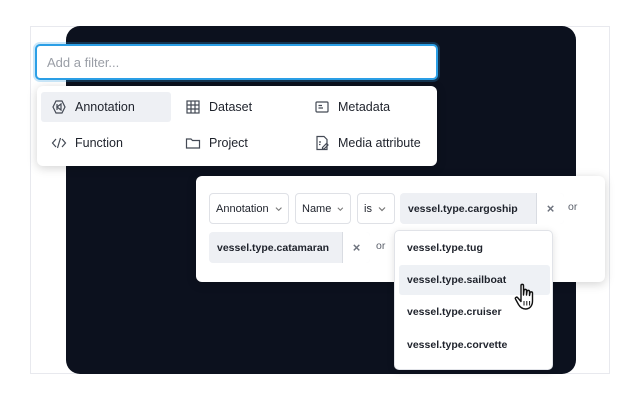 This screenshot has height=400, width=640. I want to click on add-filter-input, so click(236, 62).